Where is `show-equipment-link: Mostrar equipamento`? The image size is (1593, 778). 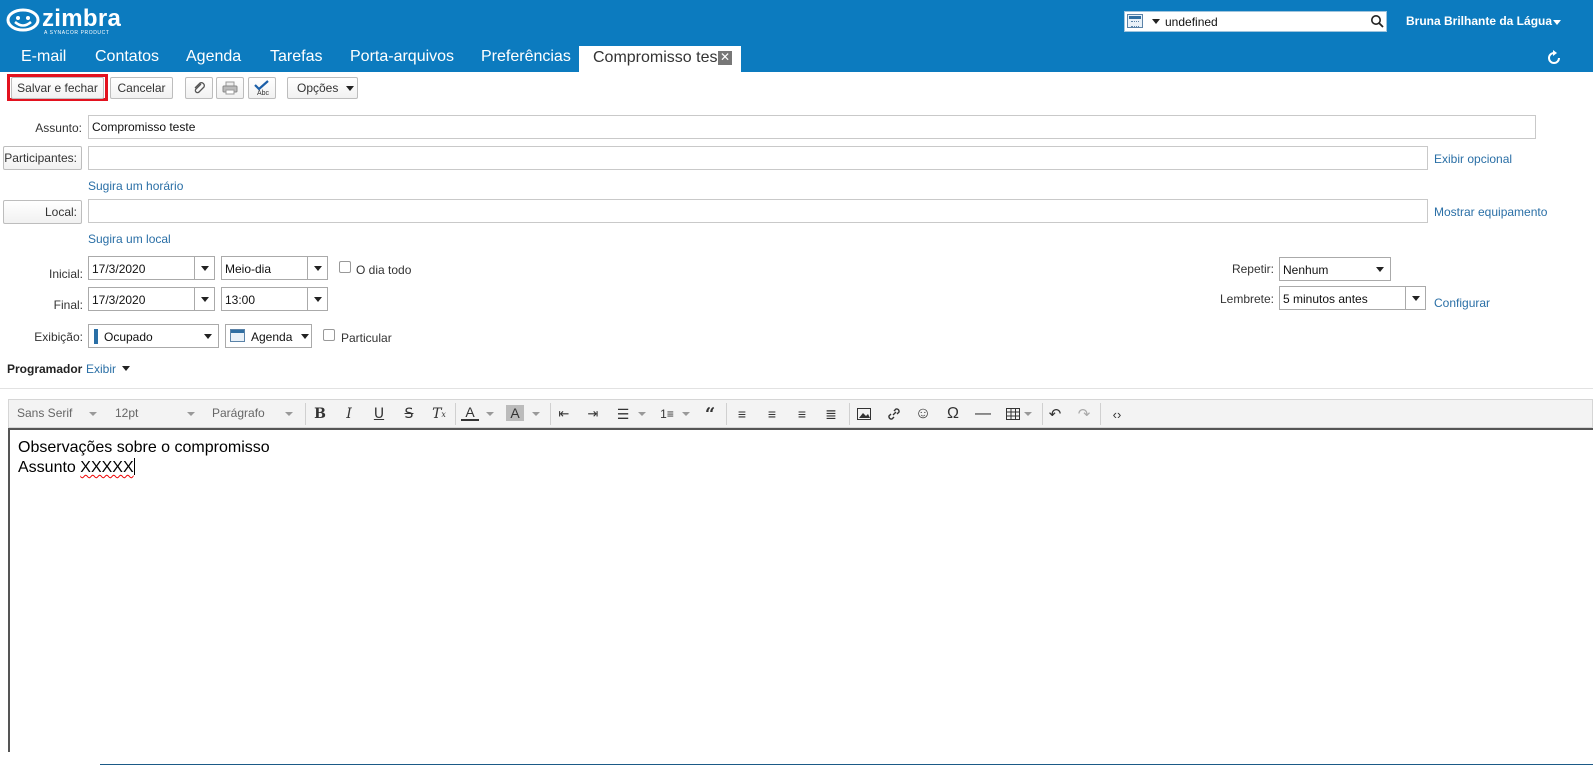 show-equipment-link: Mostrar equipamento is located at coordinates (1490, 212).